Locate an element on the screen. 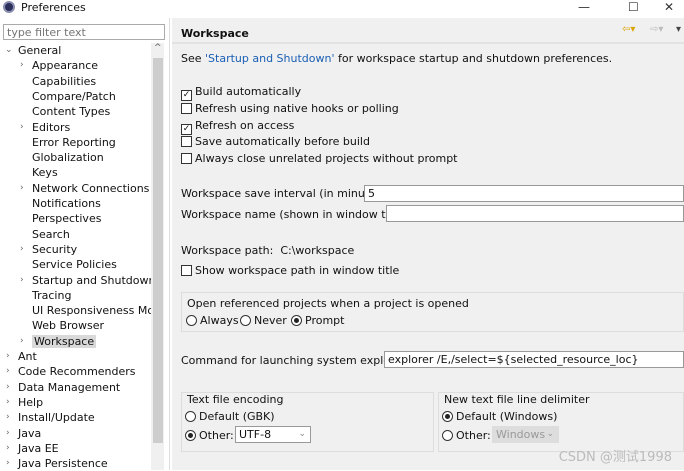  delimiter-default-radio: Default (Windows) is located at coordinates (499, 416).